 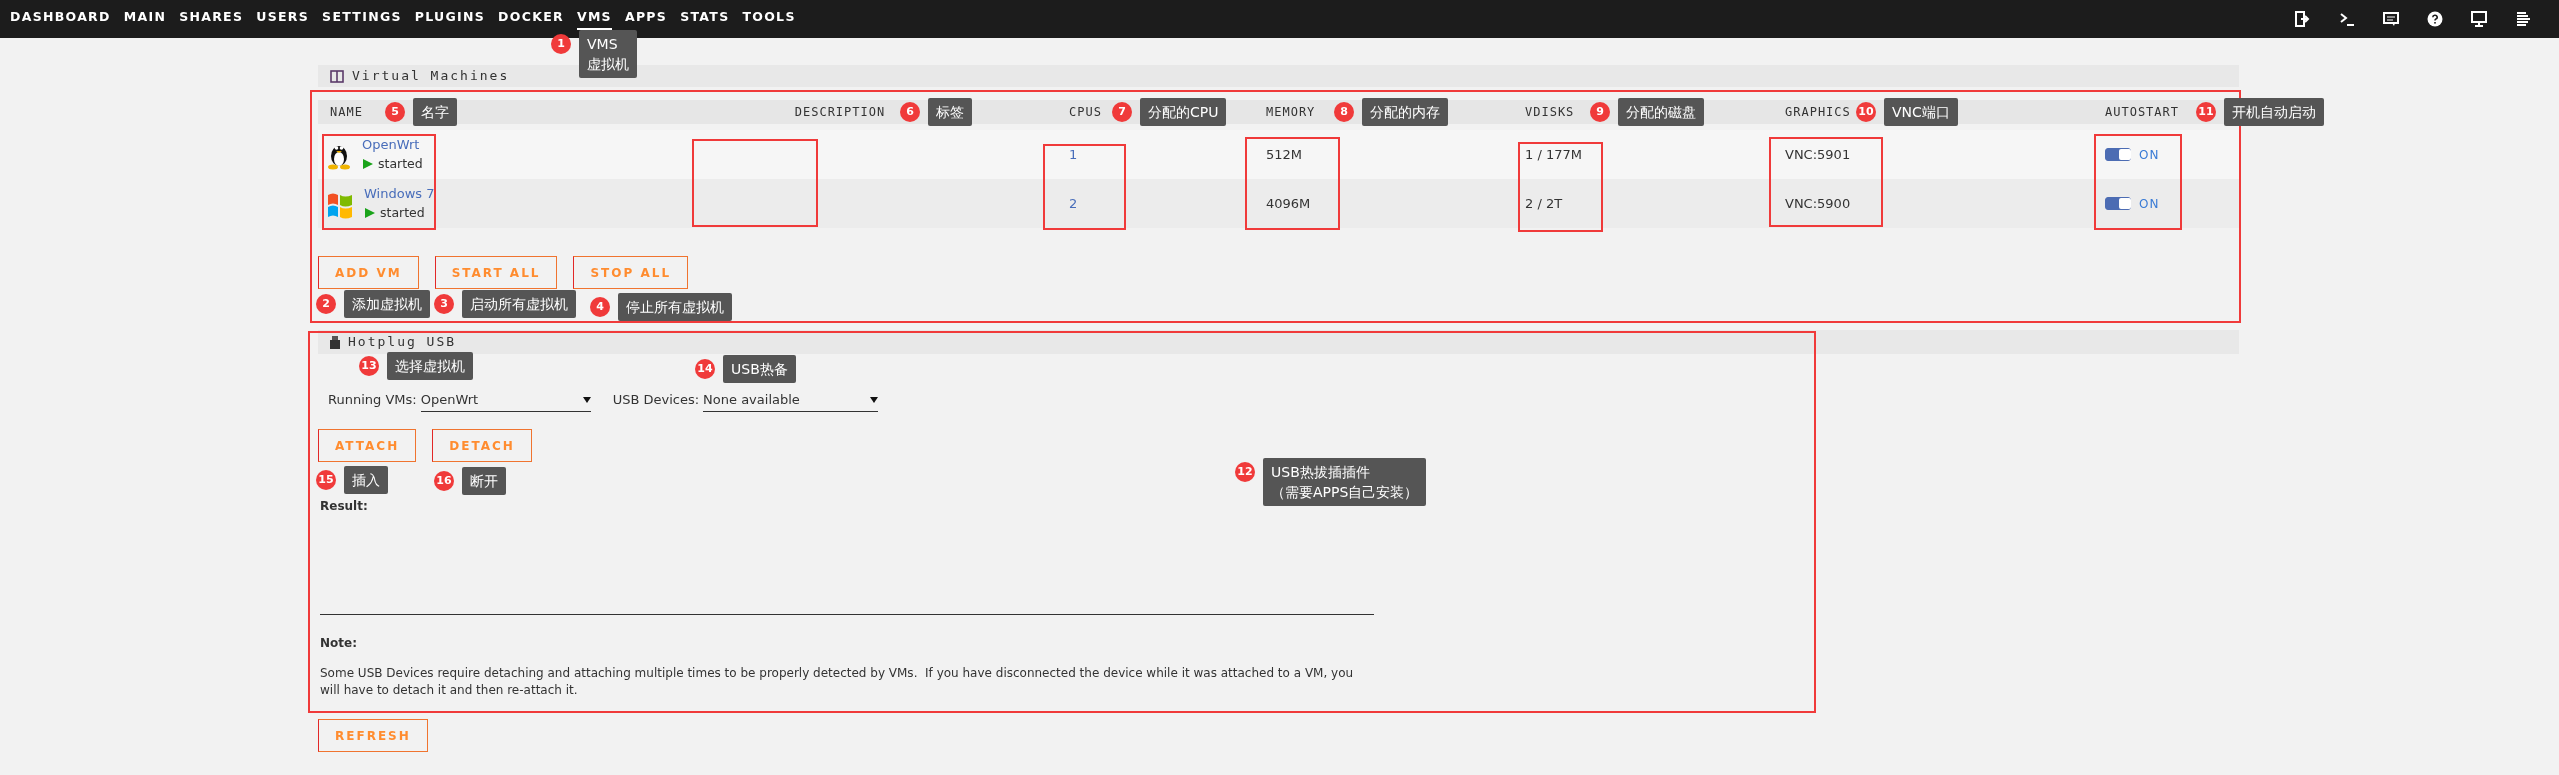 What do you see at coordinates (145, 19) in the screenshot?
I see `nav-tab: MAIN` at bounding box center [145, 19].